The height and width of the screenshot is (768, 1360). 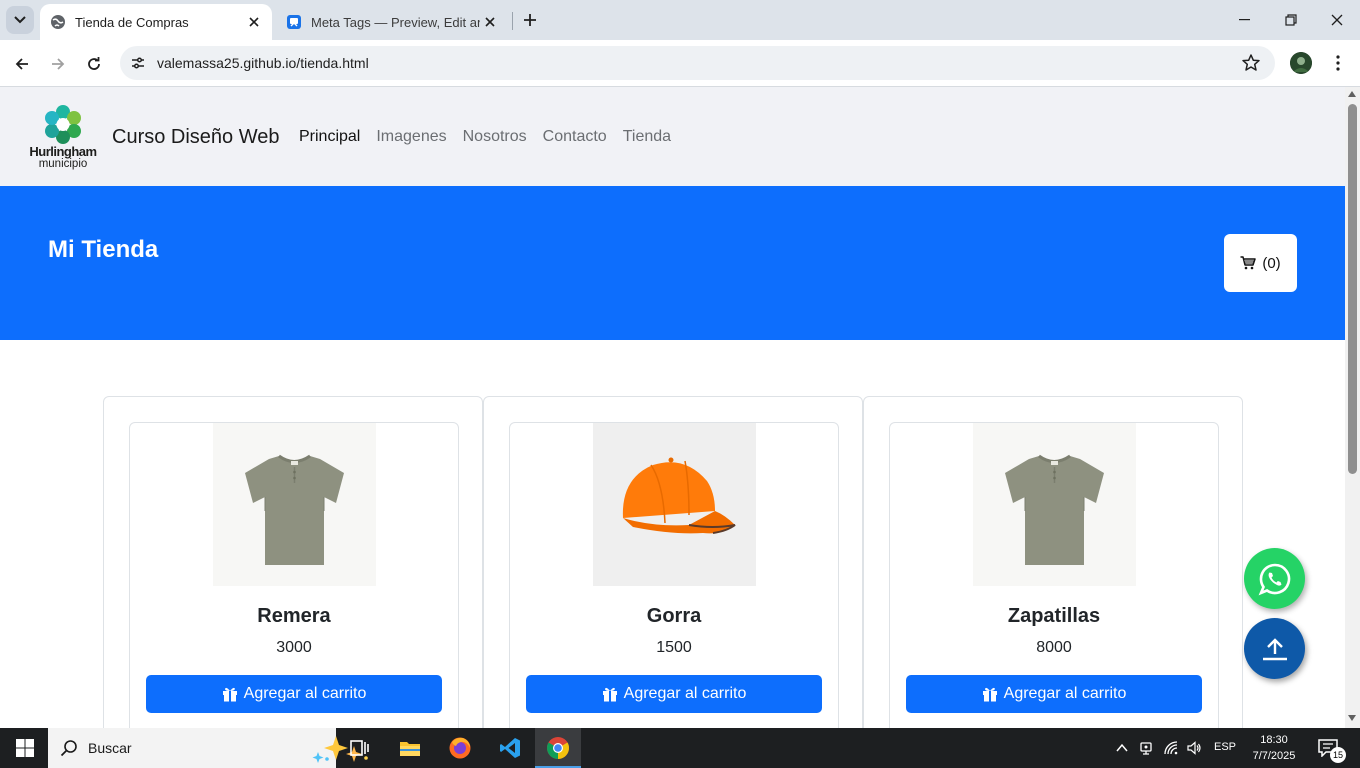 What do you see at coordinates (1274, 740) in the screenshot?
I see `clock-time: 18:30` at bounding box center [1274, 740].